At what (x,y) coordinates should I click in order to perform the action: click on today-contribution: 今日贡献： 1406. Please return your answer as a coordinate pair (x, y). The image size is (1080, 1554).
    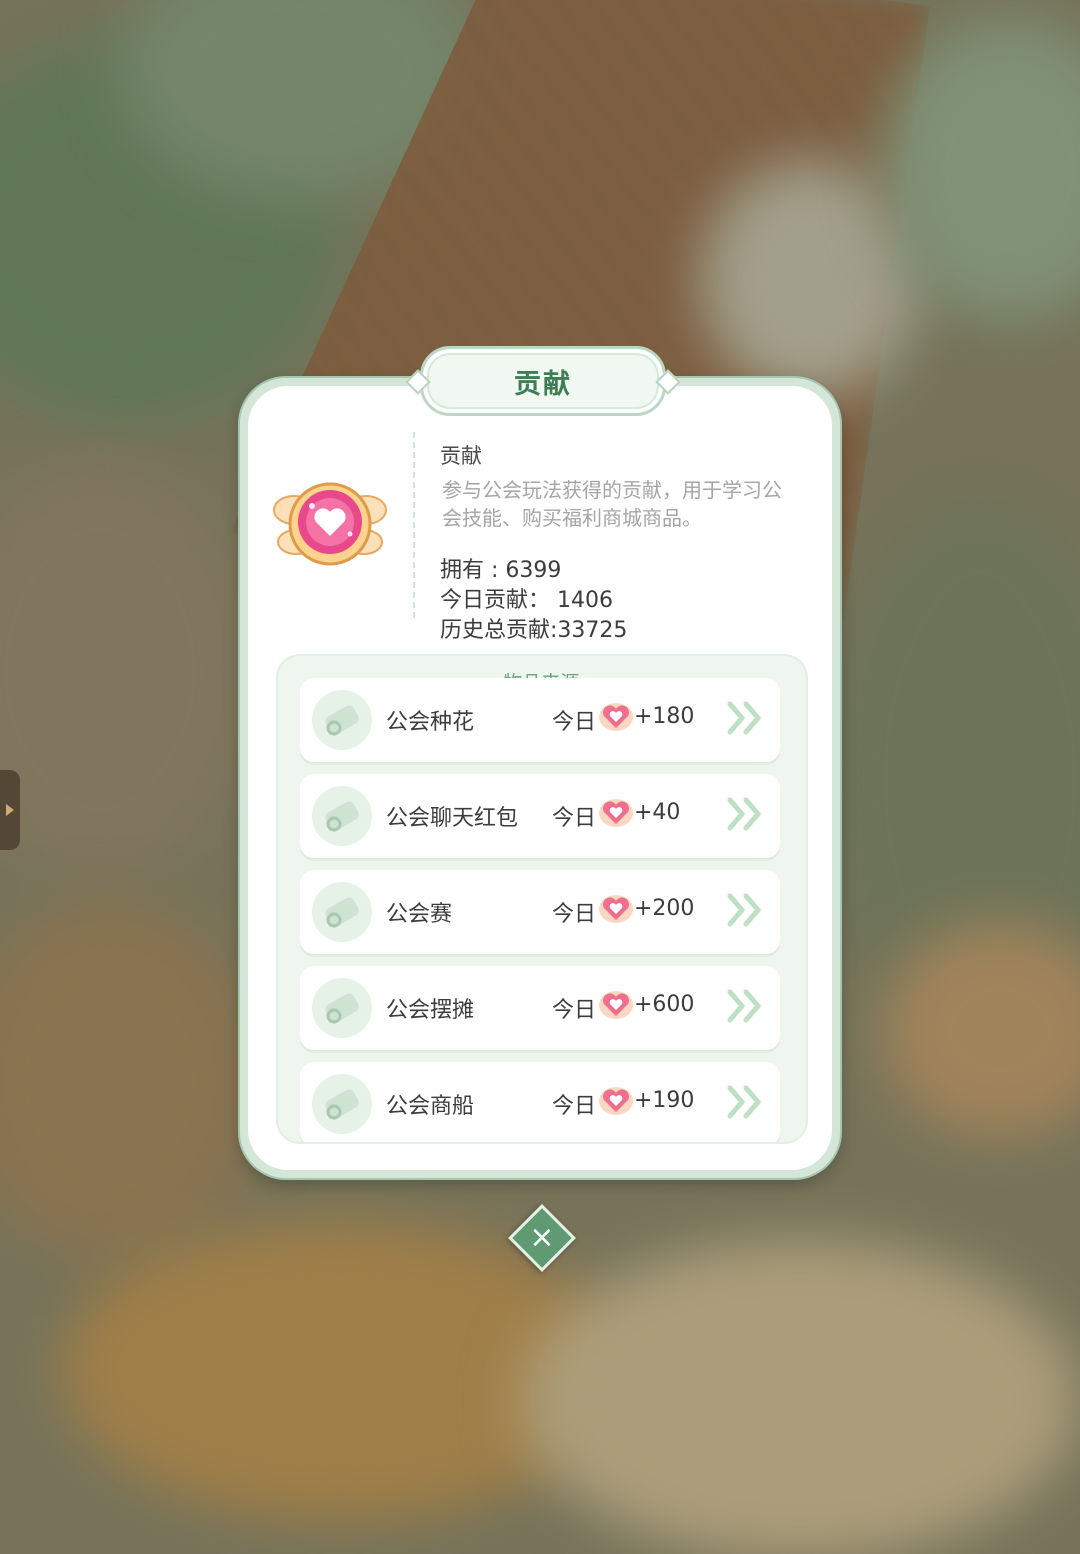
    Looking at the image, I should click on (526, 600).